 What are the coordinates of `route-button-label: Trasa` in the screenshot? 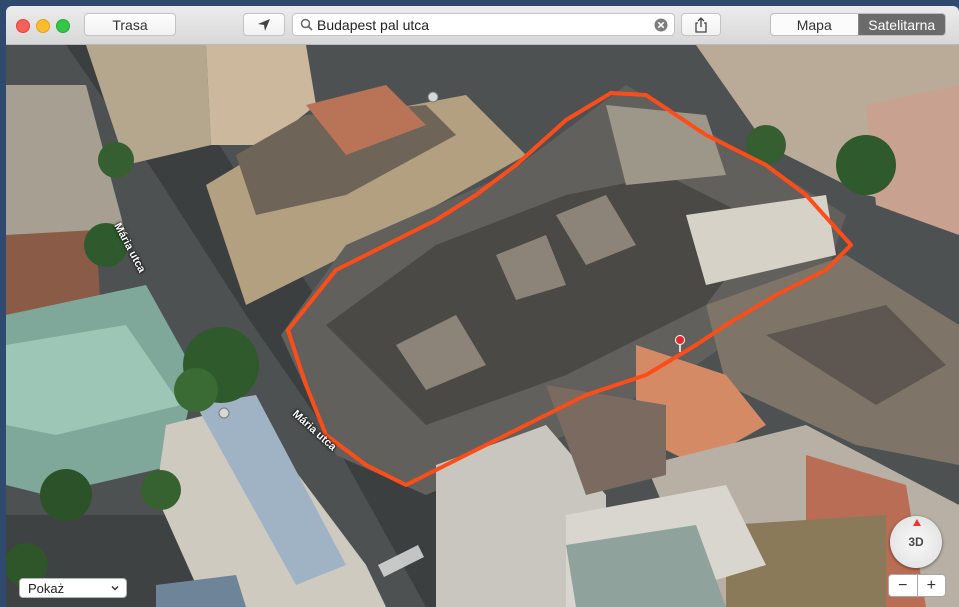 It's located at (130, 24).